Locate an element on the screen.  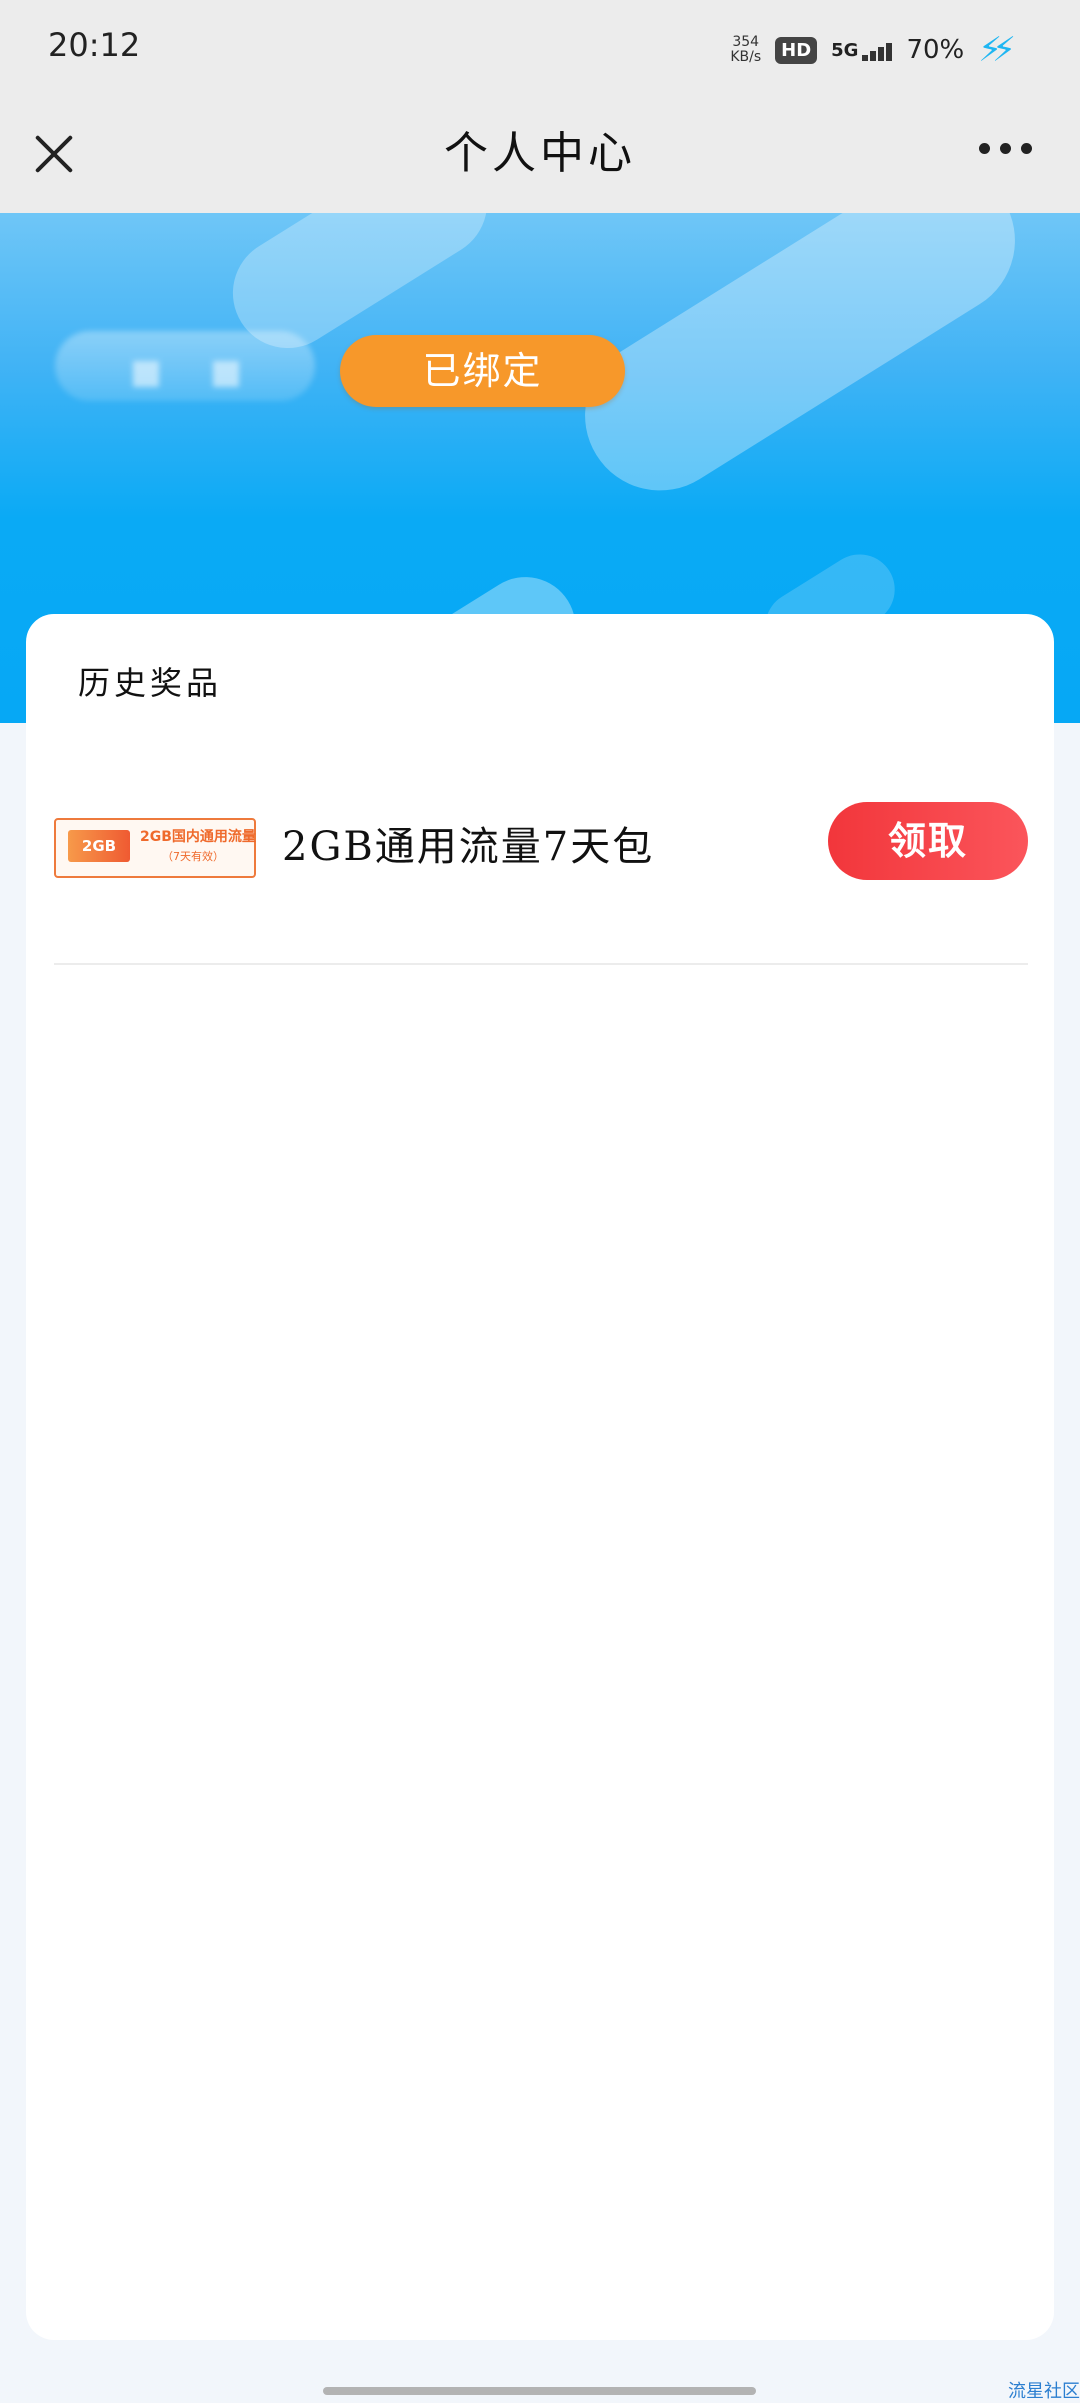
prize-thumb-tag: 2GB is located at coordinates (99, 846).